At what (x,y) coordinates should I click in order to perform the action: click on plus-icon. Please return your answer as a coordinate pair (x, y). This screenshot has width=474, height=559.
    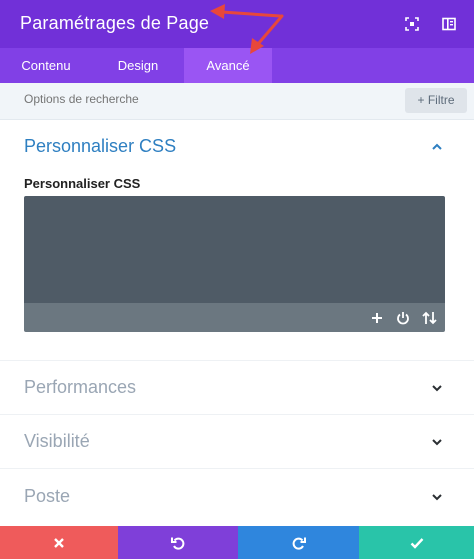
    Looking at the image, I should click on (377, 318).